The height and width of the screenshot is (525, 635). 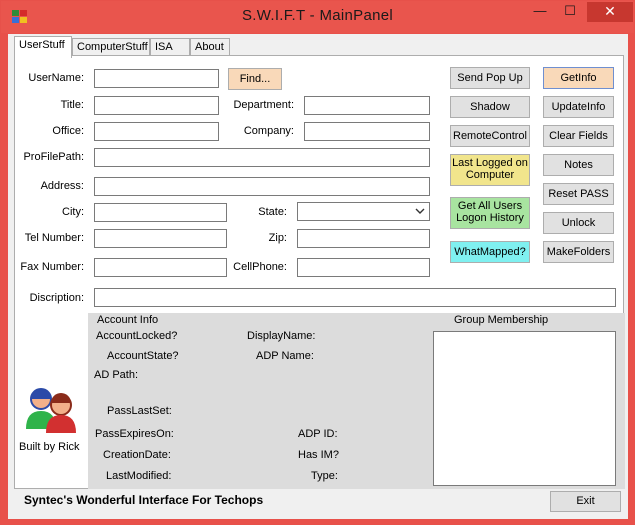 What do you see at coordinates (156, 78) in the screenshot?
I see `username-input` at bounding box center [156, 78].